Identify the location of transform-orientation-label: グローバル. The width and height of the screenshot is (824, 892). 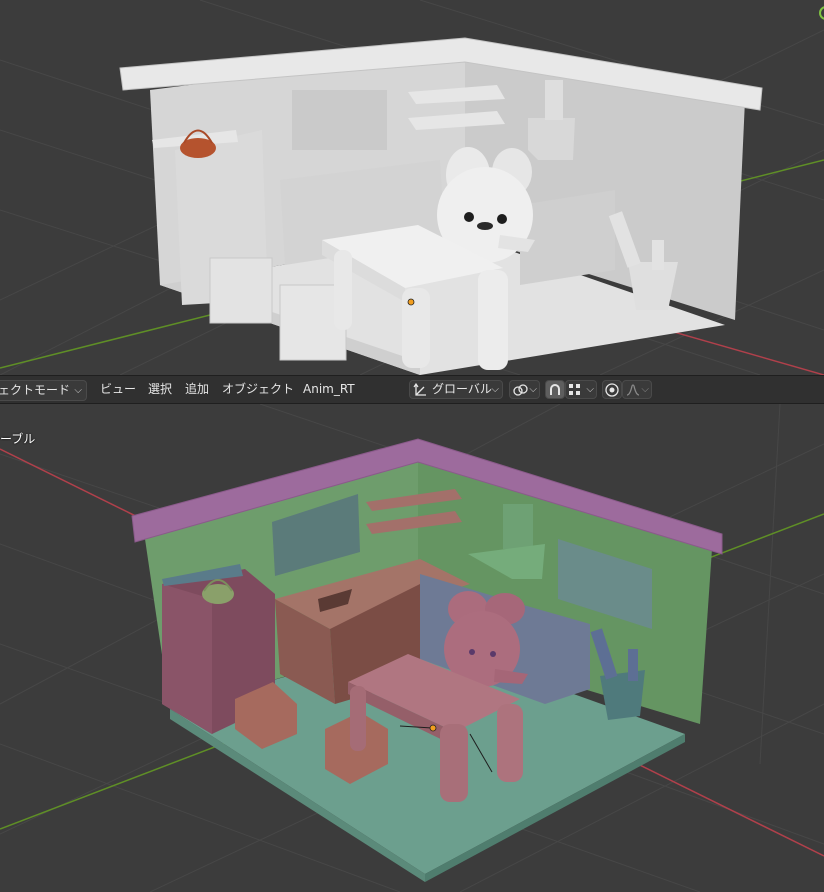
(462, 389).